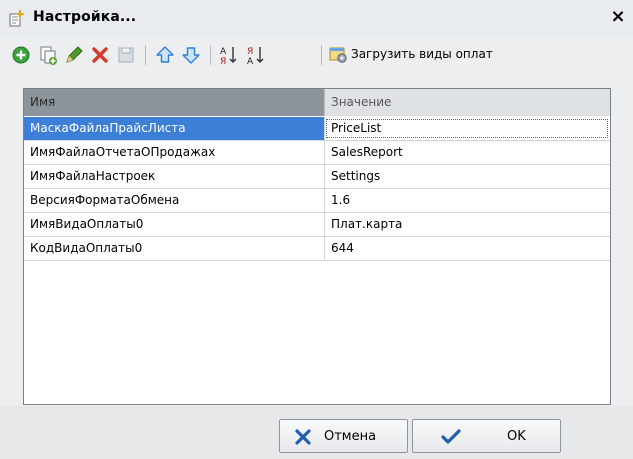  What do you see at coordinates (174, 200) in the screenshot?
I see `row-name-cell: ВерсияФорматаОбмена` at bounding box center [174, 200].